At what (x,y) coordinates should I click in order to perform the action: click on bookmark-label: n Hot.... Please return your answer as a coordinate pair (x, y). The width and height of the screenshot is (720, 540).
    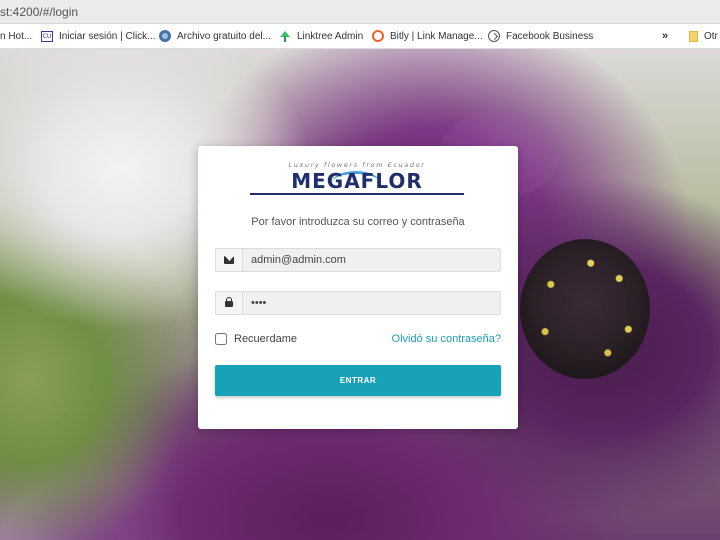
    Looking at the image, I should click on (16, 36).